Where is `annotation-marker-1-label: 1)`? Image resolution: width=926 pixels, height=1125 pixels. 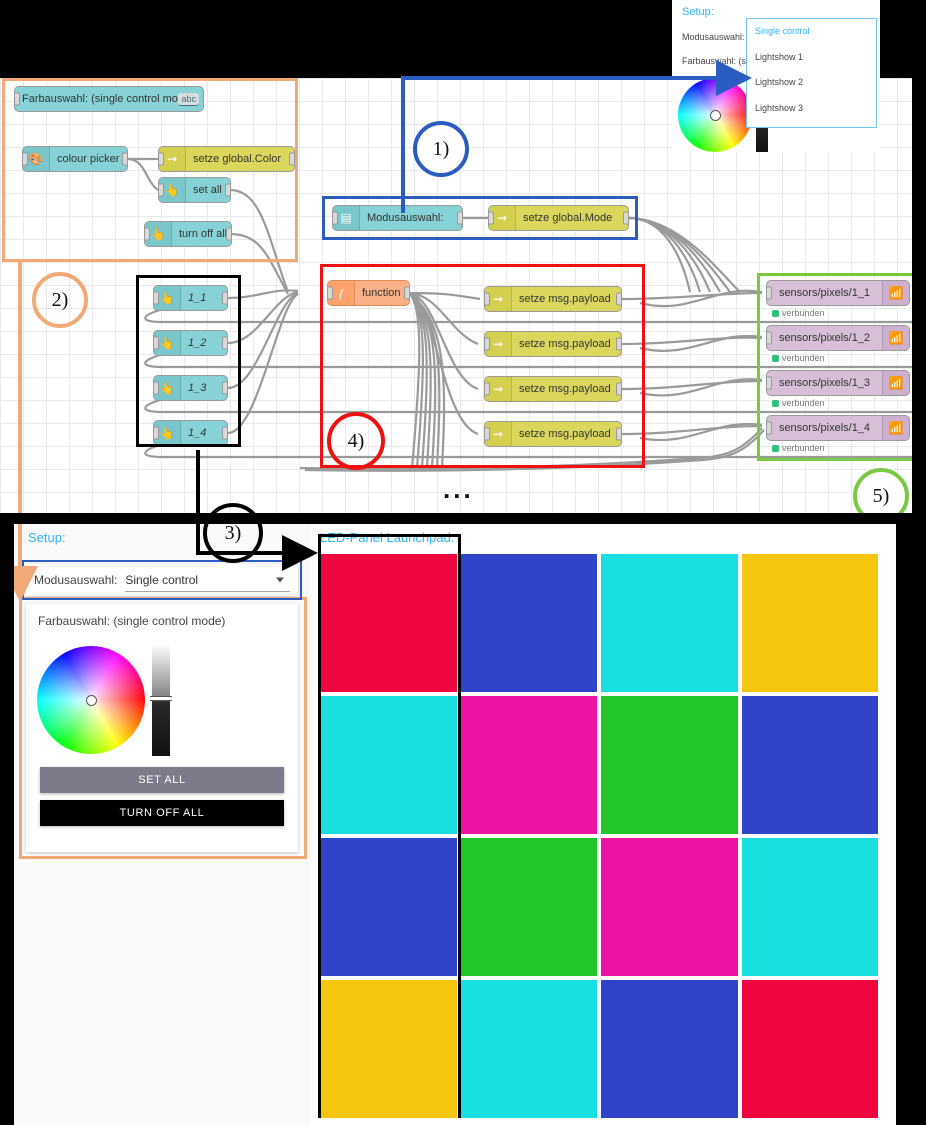 annotation-marker-1-label: 1) is located at coordinates (441, 148).